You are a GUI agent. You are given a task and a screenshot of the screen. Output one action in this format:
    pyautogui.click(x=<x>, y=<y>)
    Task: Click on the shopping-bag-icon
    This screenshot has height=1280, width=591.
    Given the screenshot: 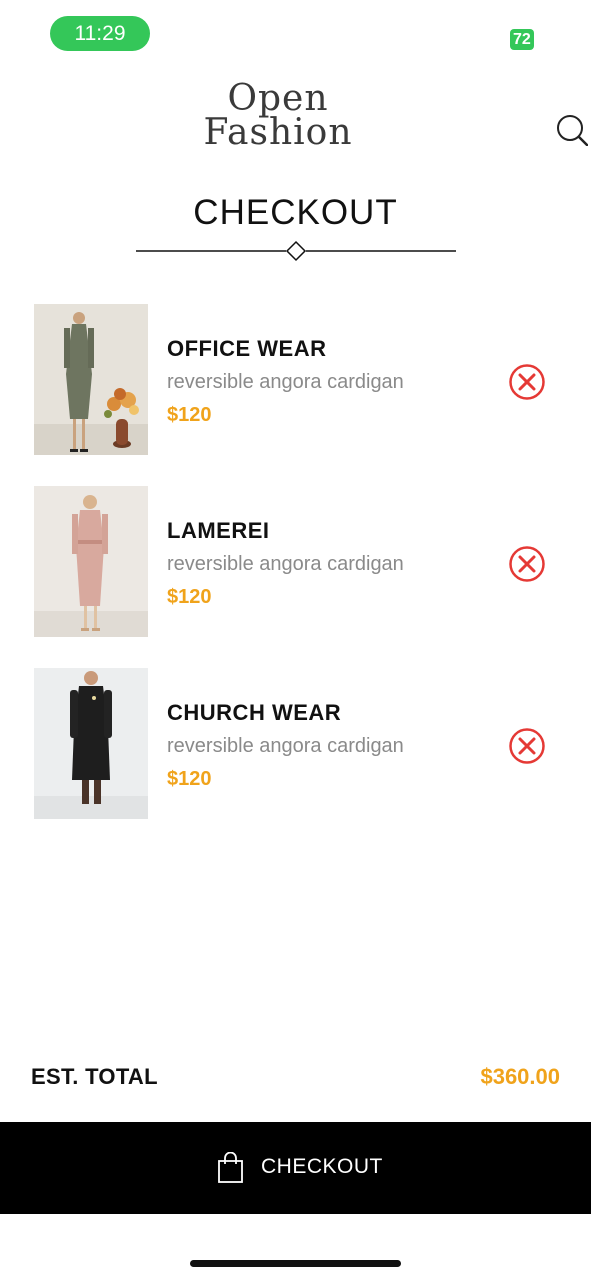 What is the action you would take?
    pyautogui.click(x=230, y=1167)
    